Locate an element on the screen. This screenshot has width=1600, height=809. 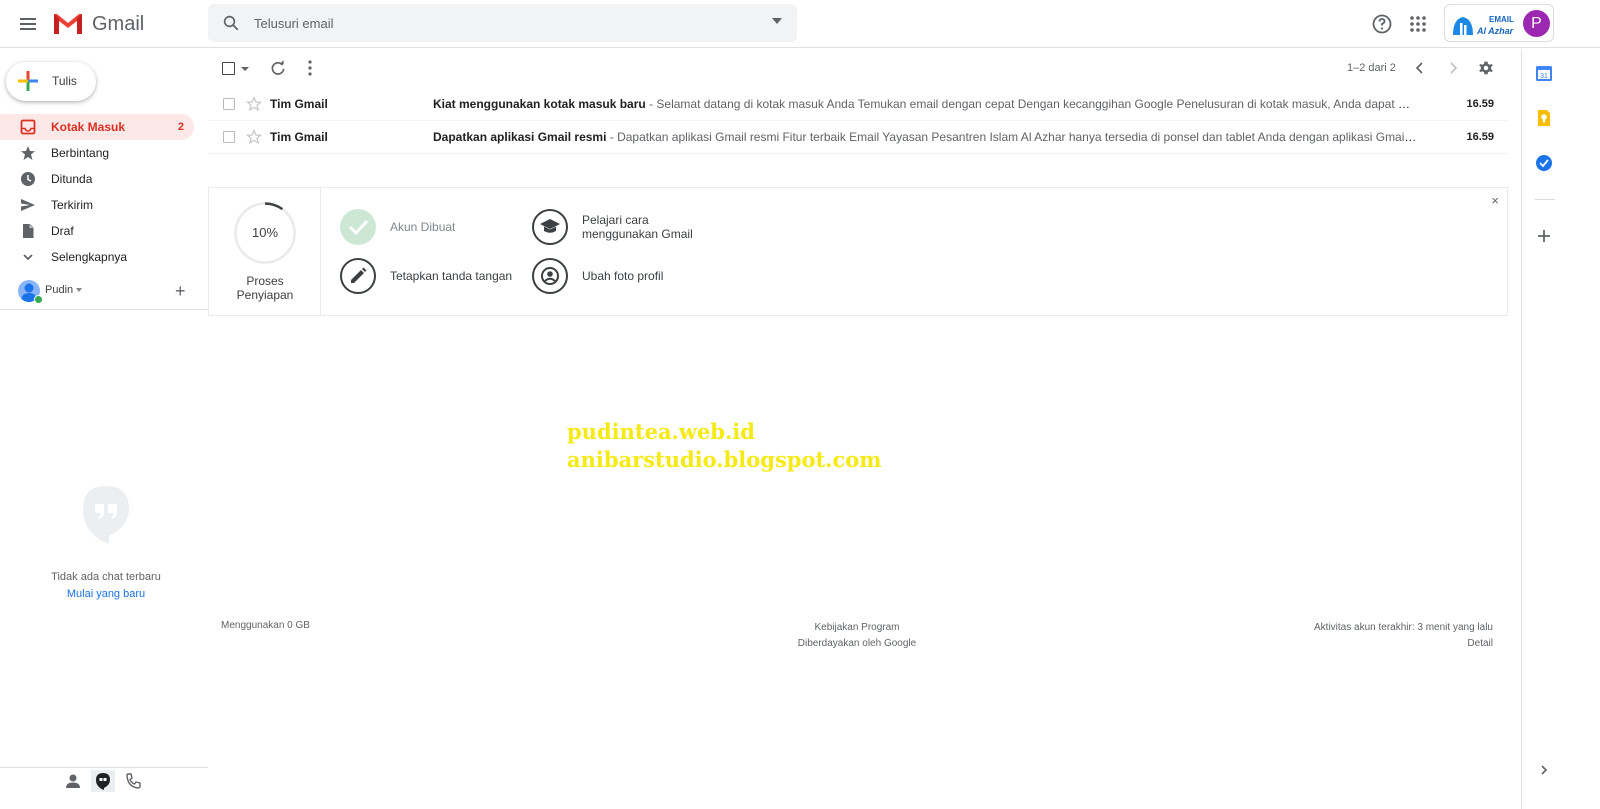
hangouts-tab-icon is located at coordinates (103, 781).